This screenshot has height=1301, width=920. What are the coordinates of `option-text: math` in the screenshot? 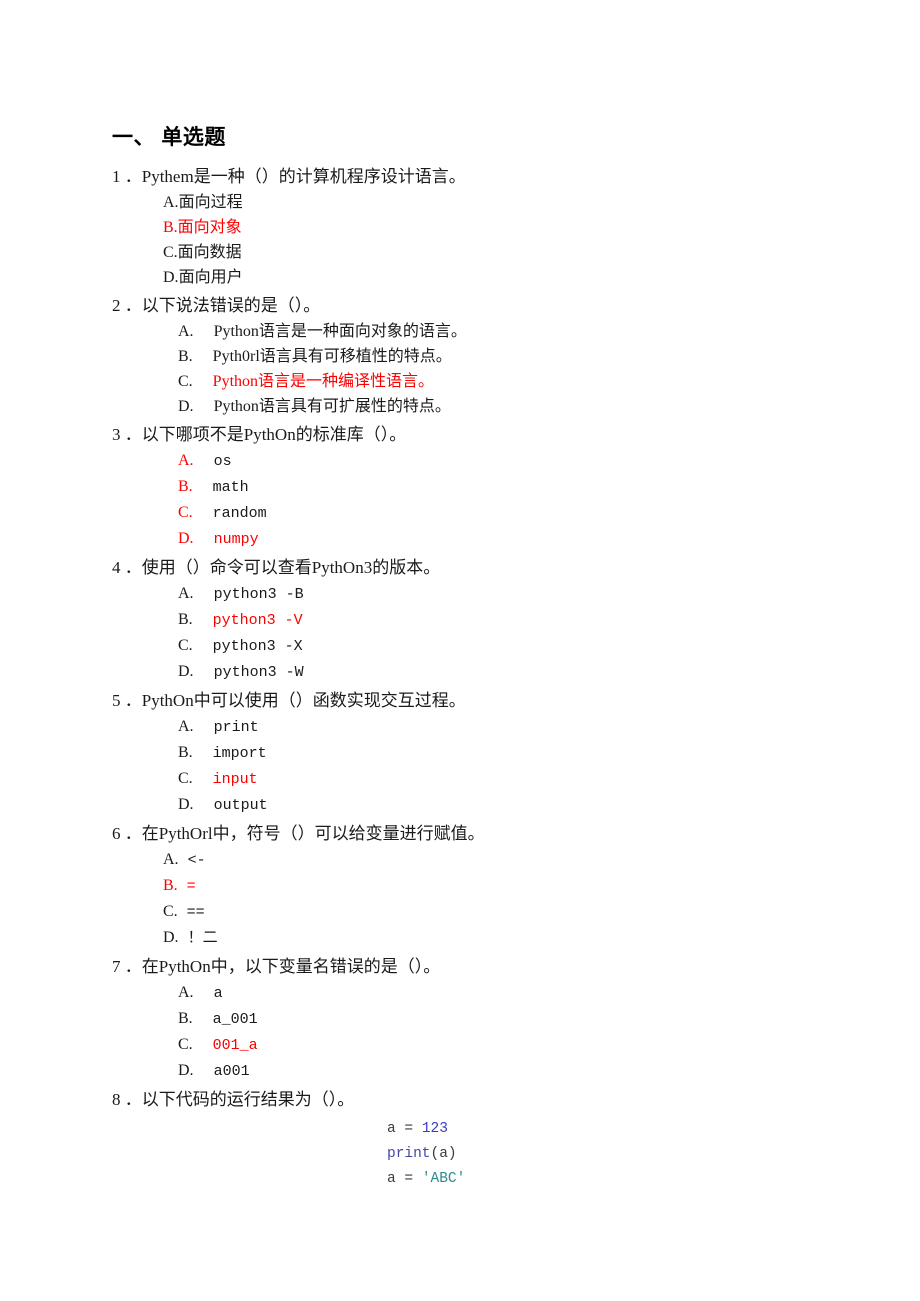 It's located at (230, 488).